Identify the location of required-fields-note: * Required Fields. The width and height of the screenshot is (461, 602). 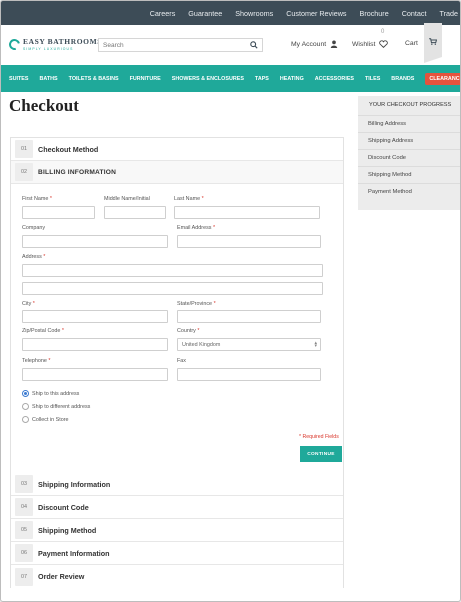
(319, 437).